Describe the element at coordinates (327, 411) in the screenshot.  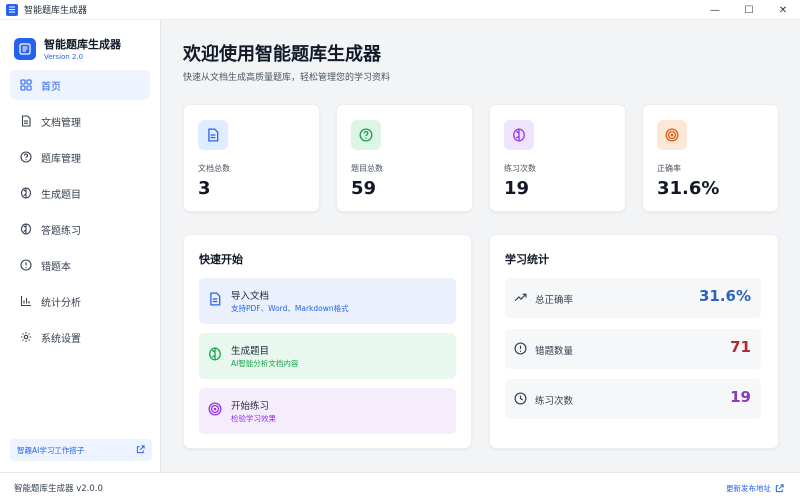
I see `start-practice-button: 开始练习 检验学习效果` at that location.